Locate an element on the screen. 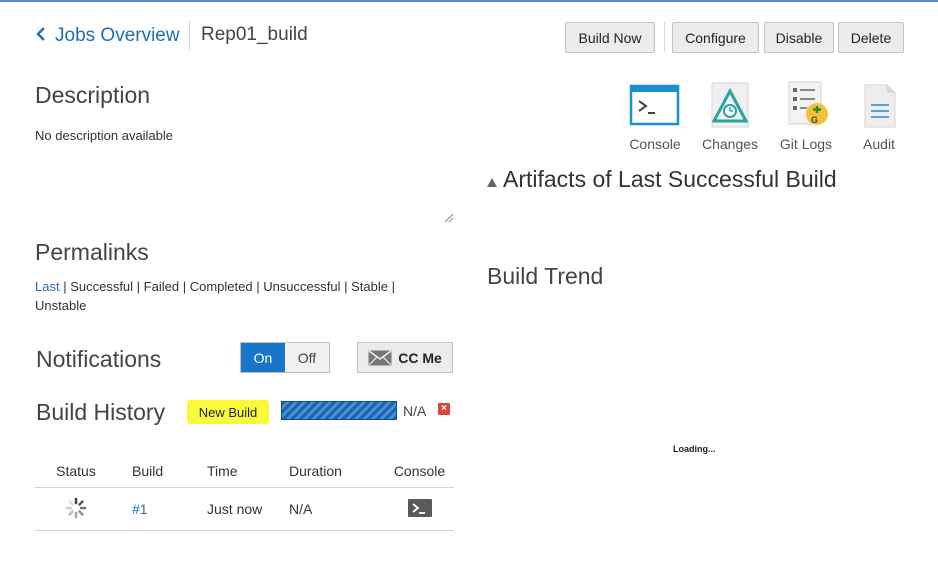 The image size is (938, 564). permalink-unstable: Unstable is located at coordinates (60, 305).